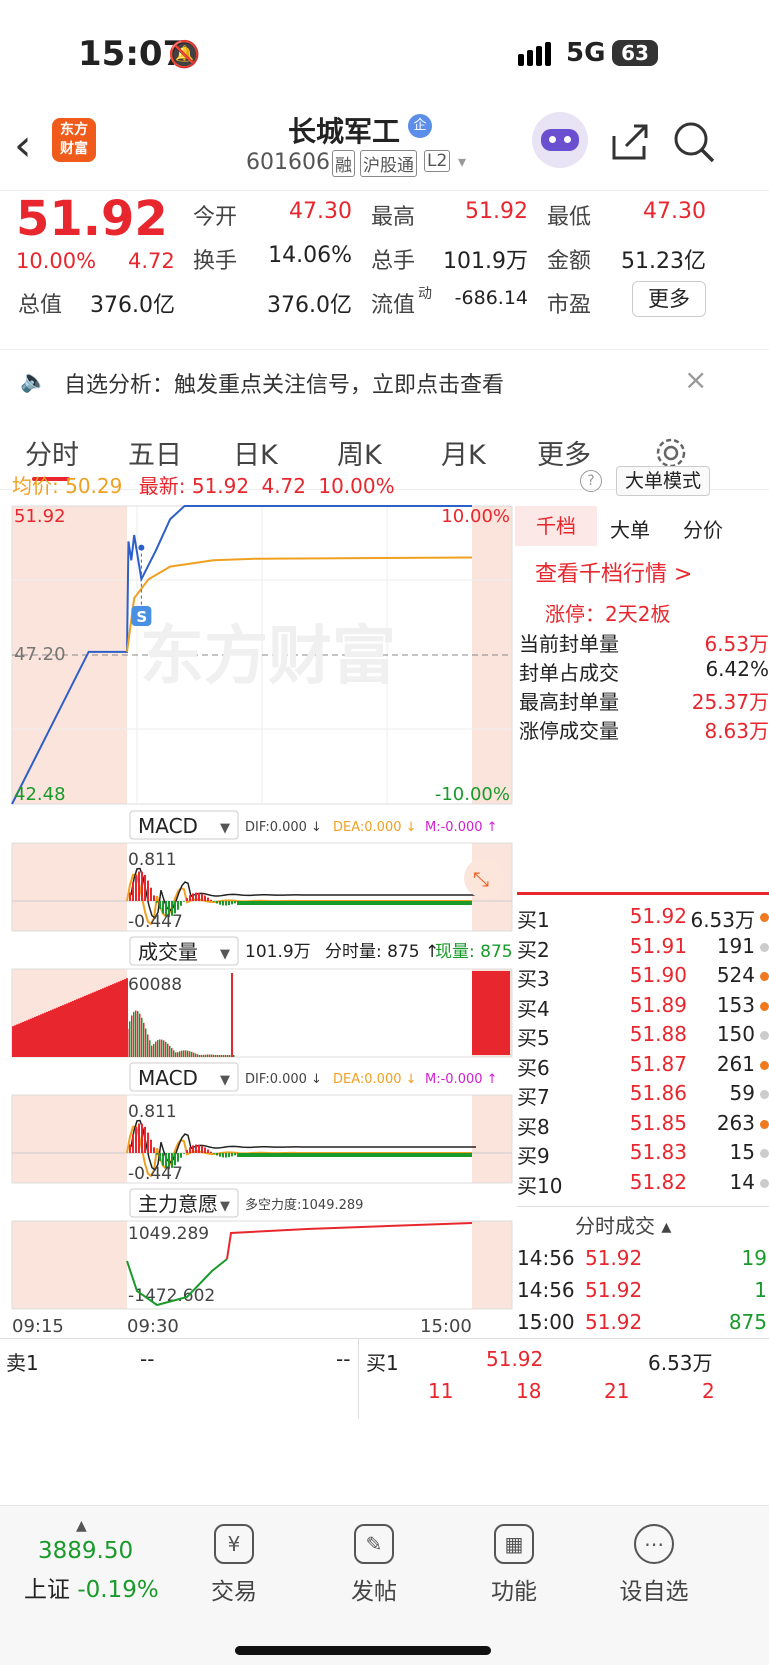 This screenshot has width=769, height=1665. I want to click on bid-volume: 59, so click(742, 1093).